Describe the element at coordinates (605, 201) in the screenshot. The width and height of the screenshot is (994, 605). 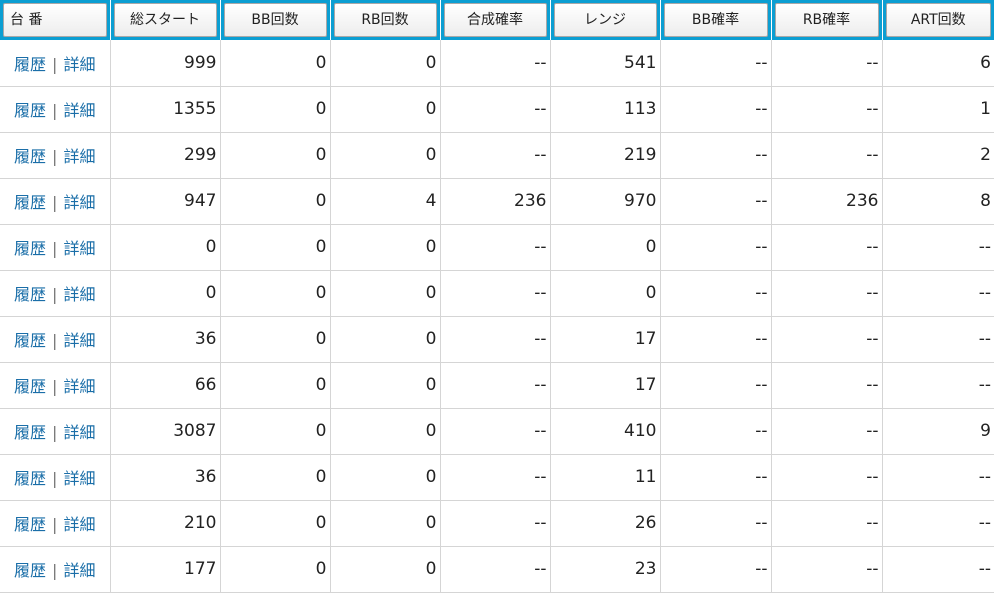
I see `range-value: 970` at that location.